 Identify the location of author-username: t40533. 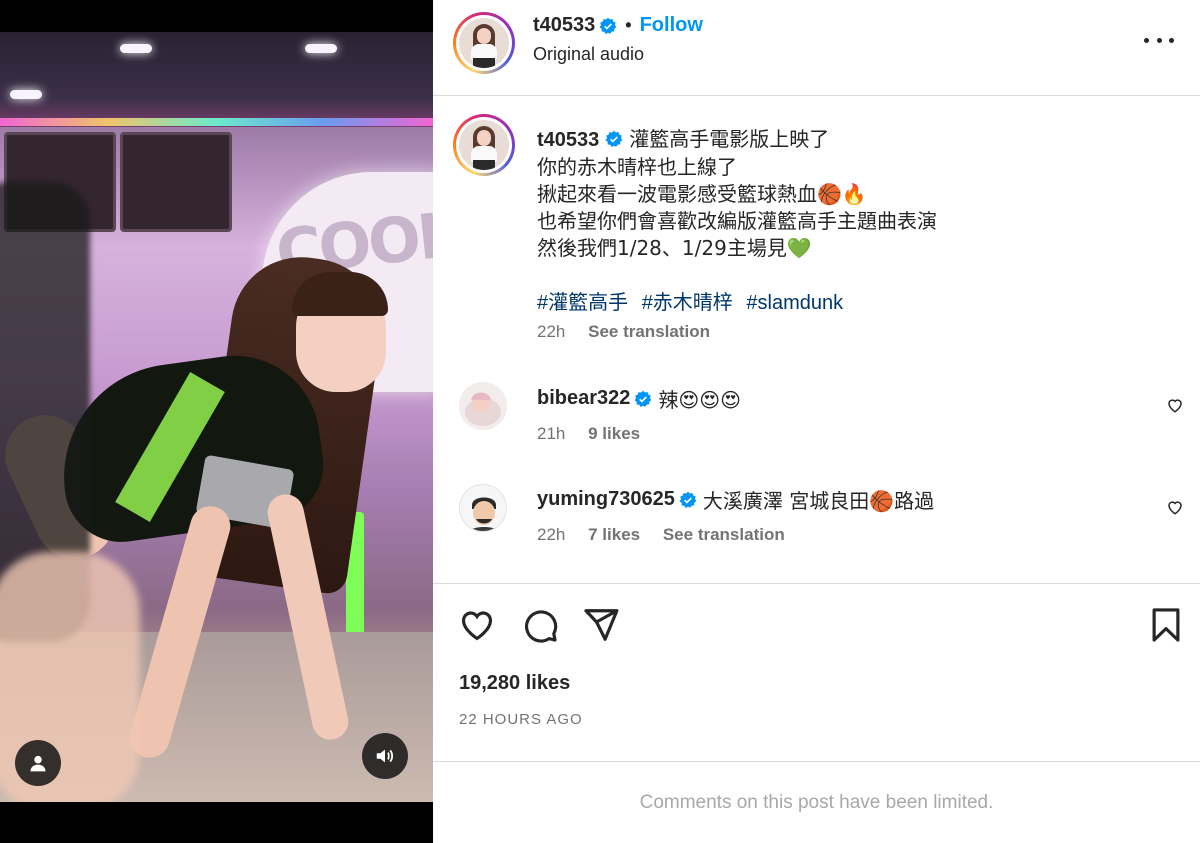
(564, 25).